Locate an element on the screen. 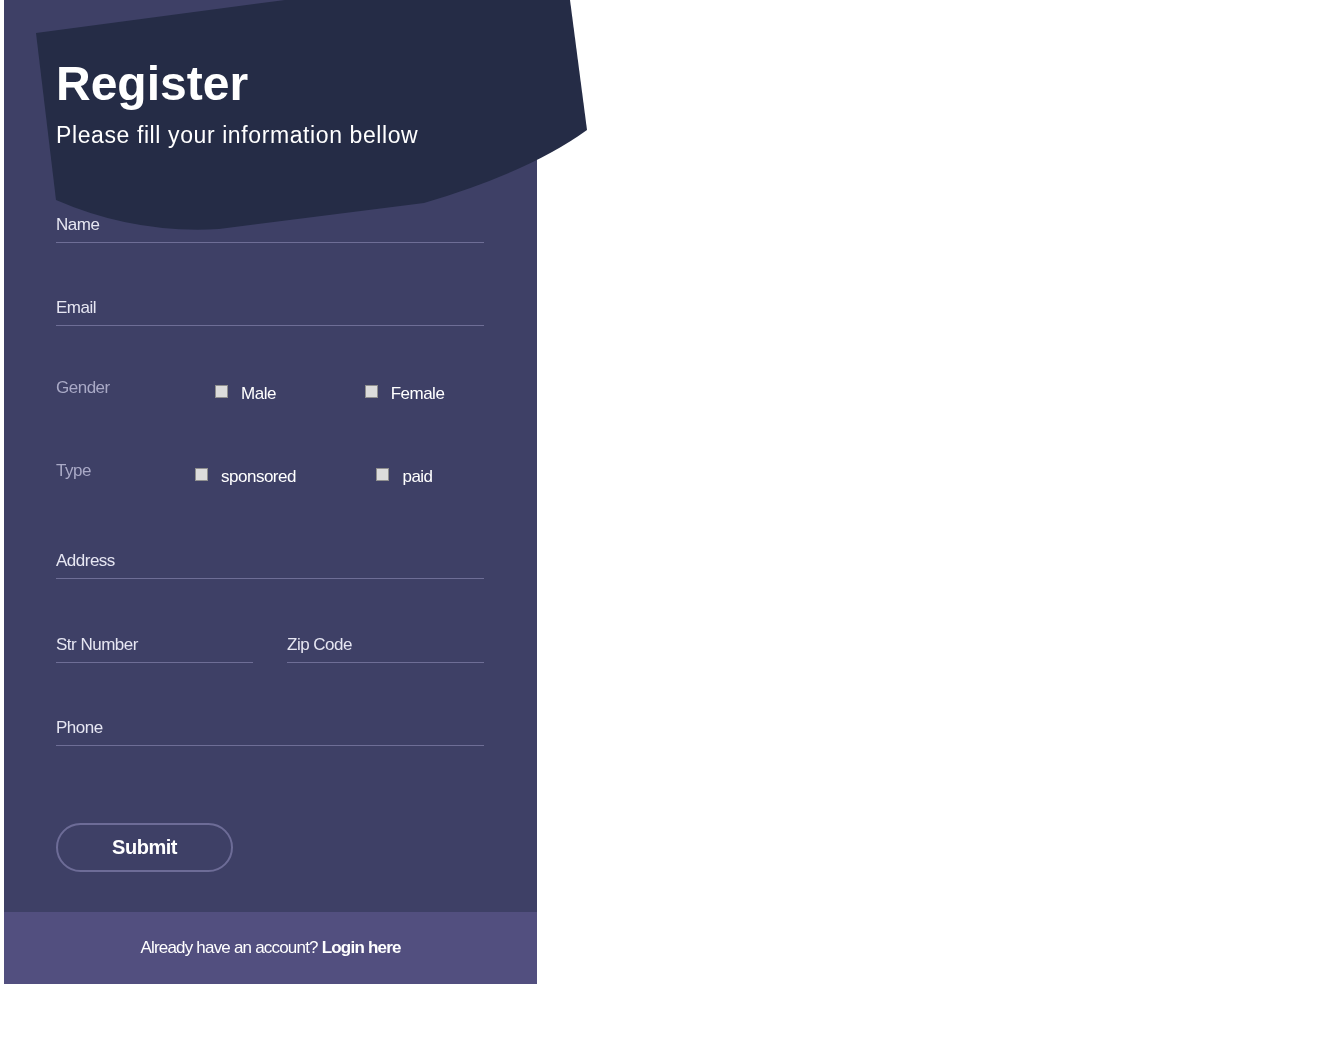 The width and height of the screenshot is (1320, 1047). checkbox-label: sponsored is located at coordinates (258, 477).